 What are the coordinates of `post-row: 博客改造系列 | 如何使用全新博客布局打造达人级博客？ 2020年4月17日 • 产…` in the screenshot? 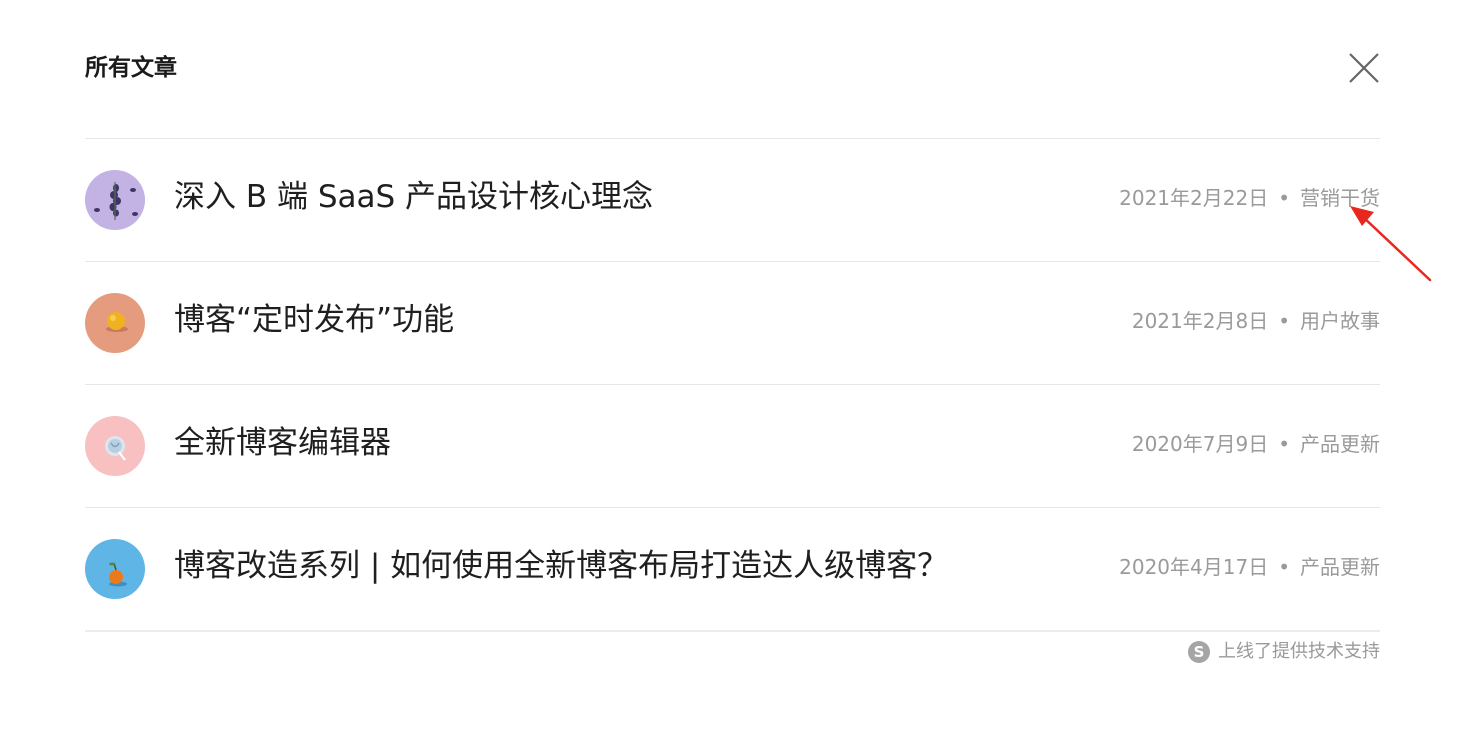 It's located at (732, 570).